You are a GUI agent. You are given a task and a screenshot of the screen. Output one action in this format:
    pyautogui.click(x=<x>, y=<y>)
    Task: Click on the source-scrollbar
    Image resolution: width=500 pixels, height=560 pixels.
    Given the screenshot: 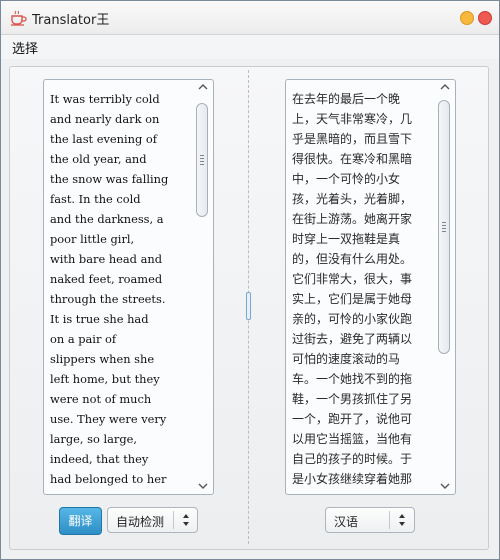 What is the action you would take?
    pyautogui.click(x=203, y=287)
    